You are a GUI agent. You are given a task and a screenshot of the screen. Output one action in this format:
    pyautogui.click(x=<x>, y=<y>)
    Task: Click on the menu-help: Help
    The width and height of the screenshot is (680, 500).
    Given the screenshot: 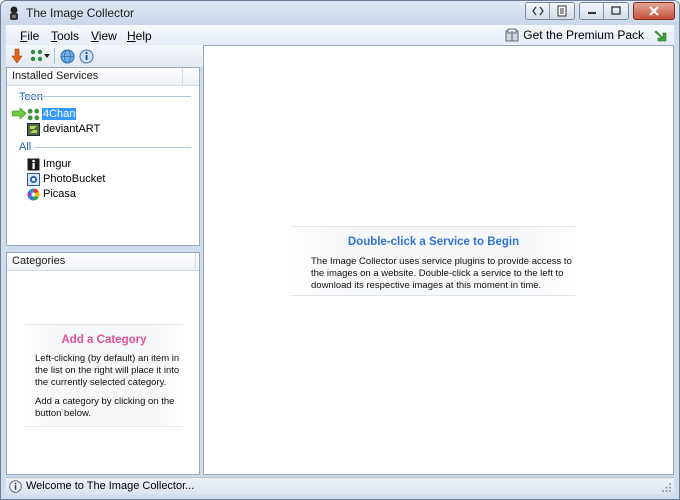 What is the action you would take?
    pyautogui.click(x=139, y=36)
    